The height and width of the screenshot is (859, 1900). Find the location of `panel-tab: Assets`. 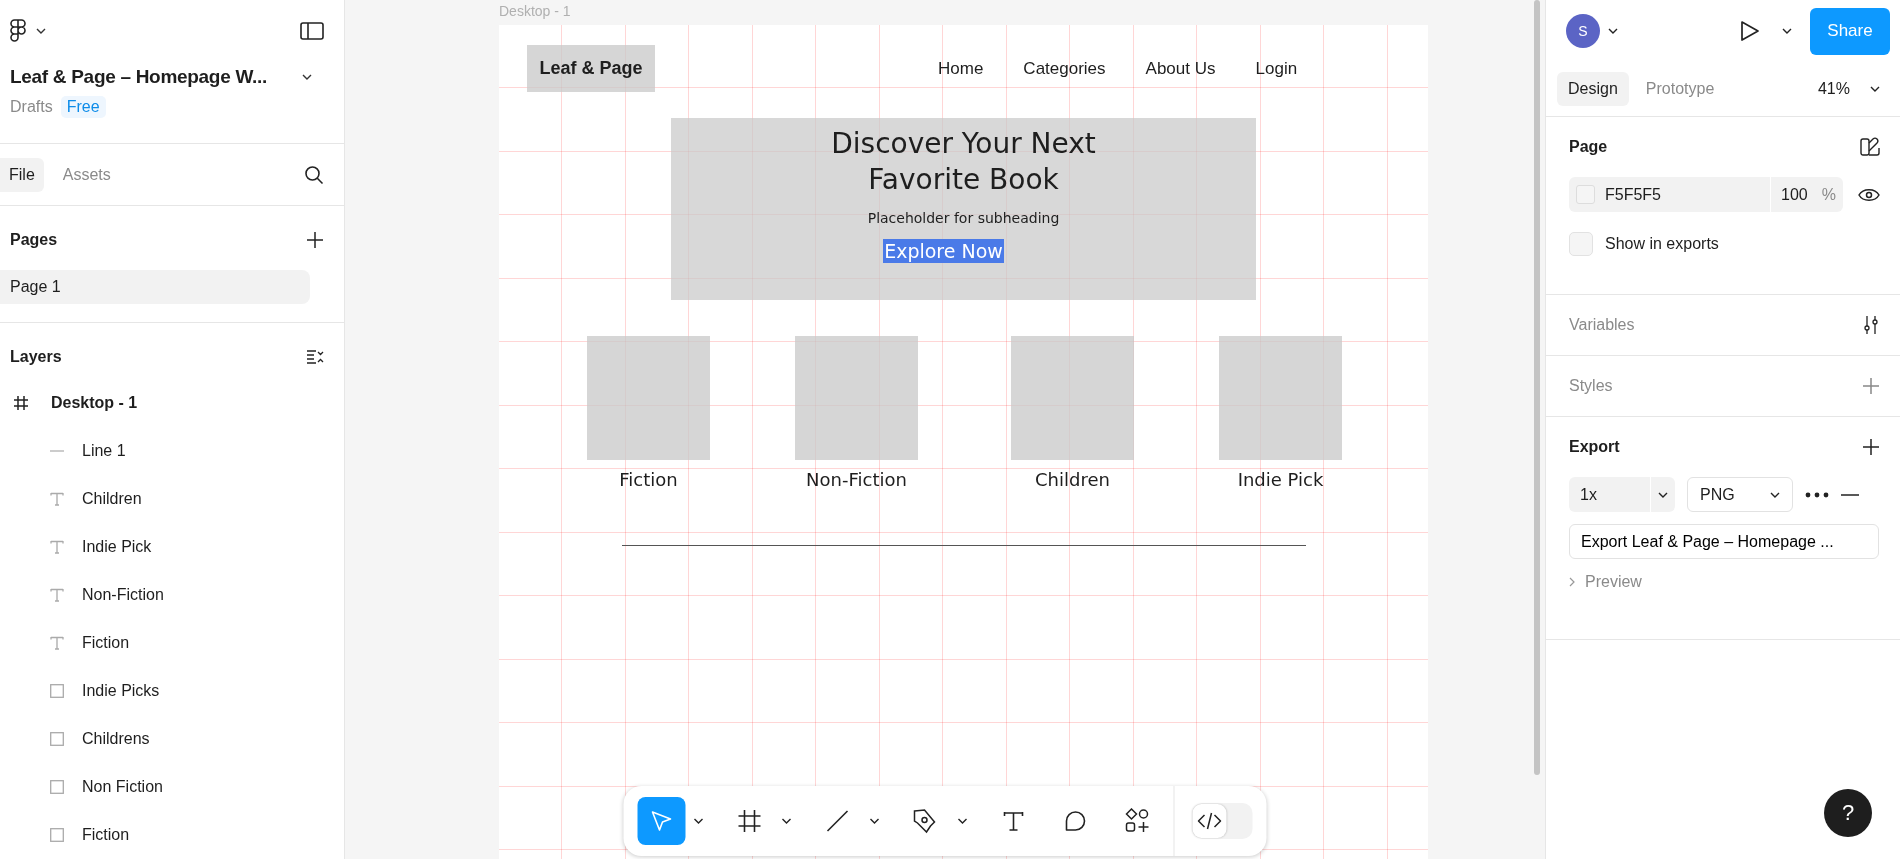

panel-tab: Assets is located at coordinates (86, 174).